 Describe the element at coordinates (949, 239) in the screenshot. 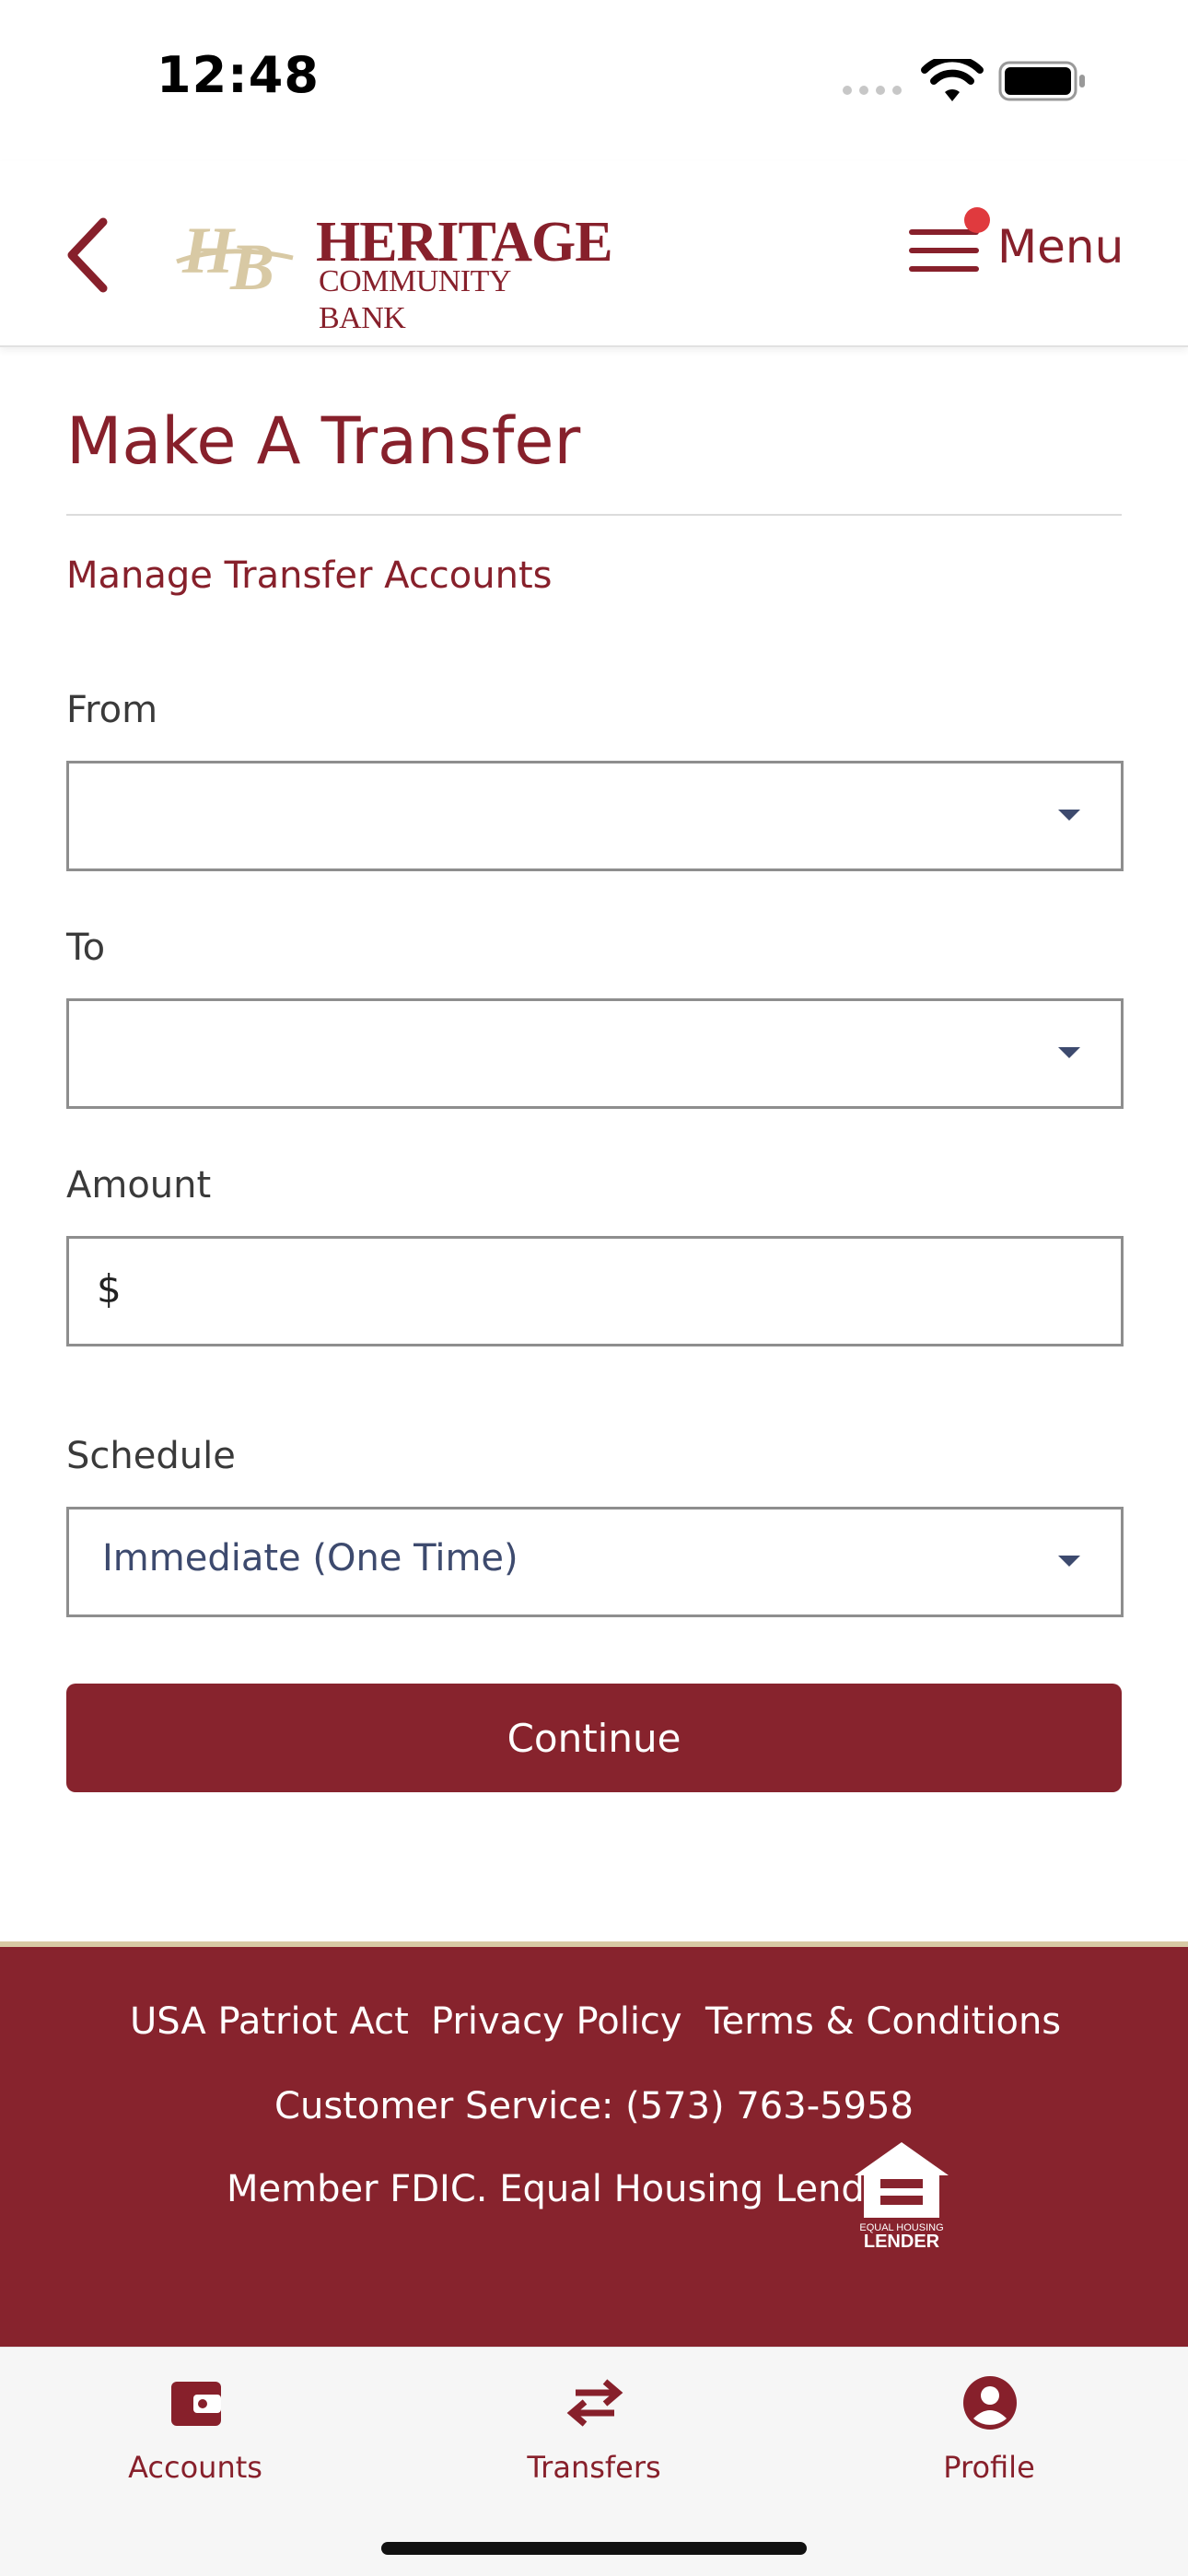

I see `hamburger-icon` at that location.